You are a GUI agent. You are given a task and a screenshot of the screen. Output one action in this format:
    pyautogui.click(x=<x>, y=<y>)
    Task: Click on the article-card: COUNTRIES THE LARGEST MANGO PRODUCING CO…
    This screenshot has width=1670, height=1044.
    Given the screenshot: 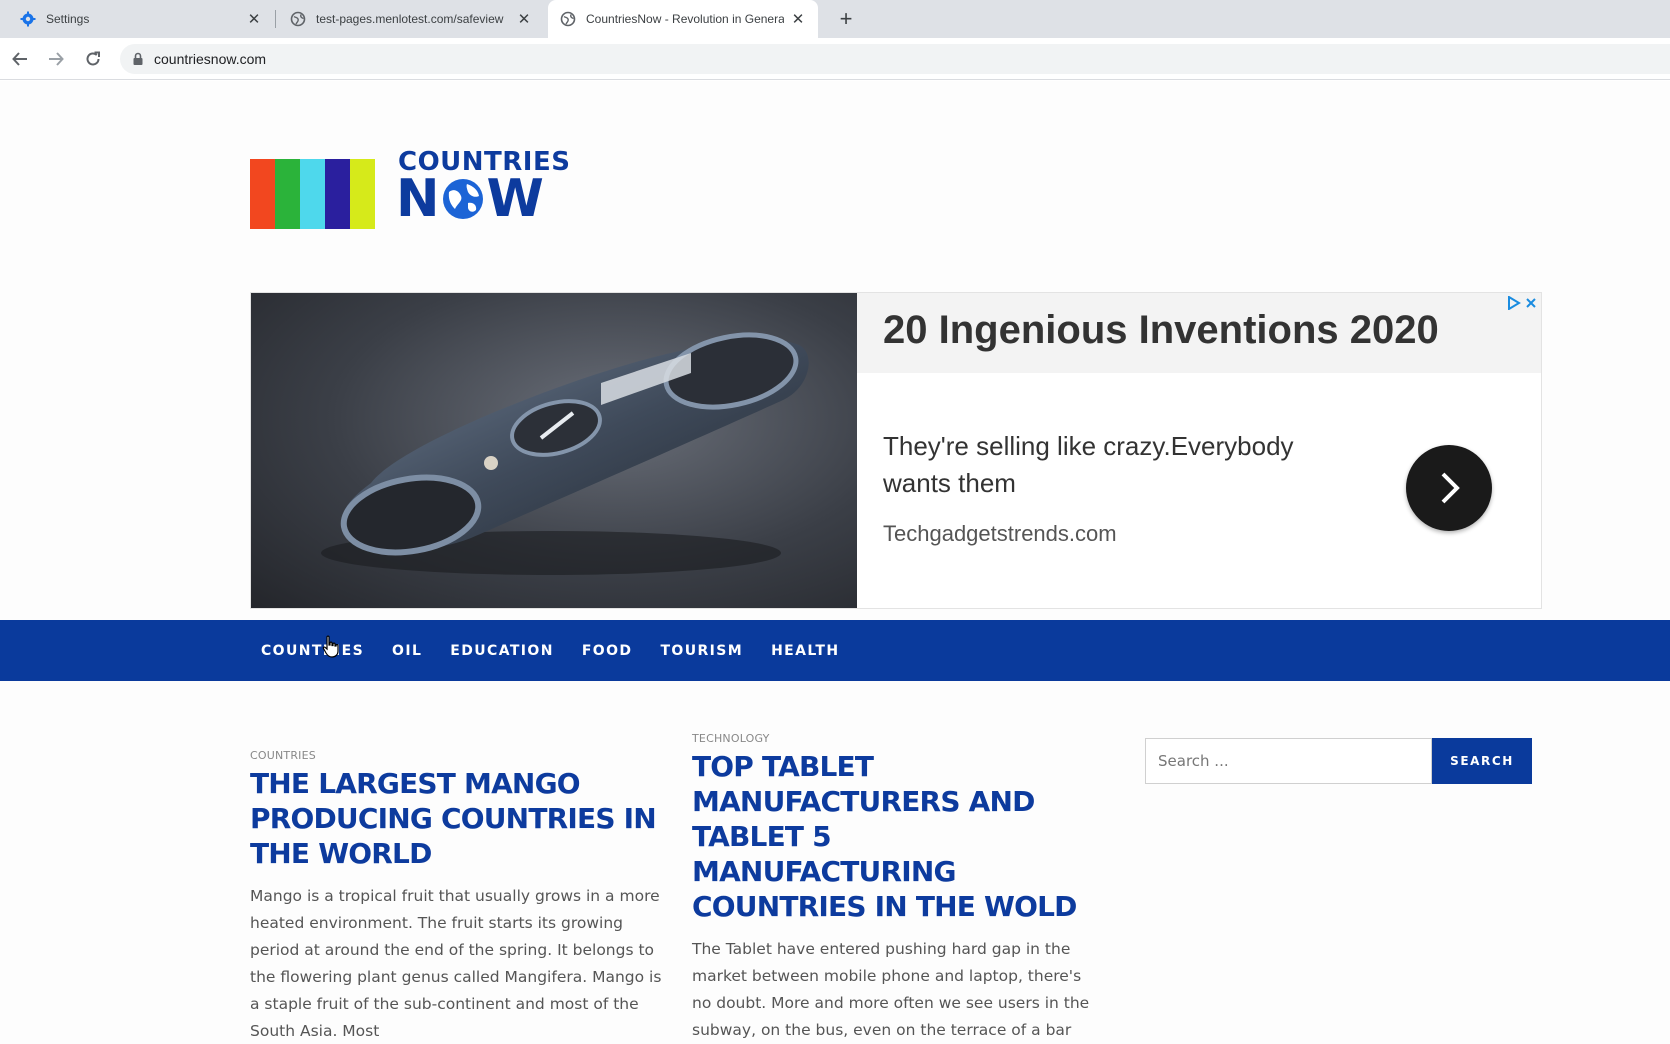 What is the action you would take?
    pyautogui.click(x=460, y=896)
    